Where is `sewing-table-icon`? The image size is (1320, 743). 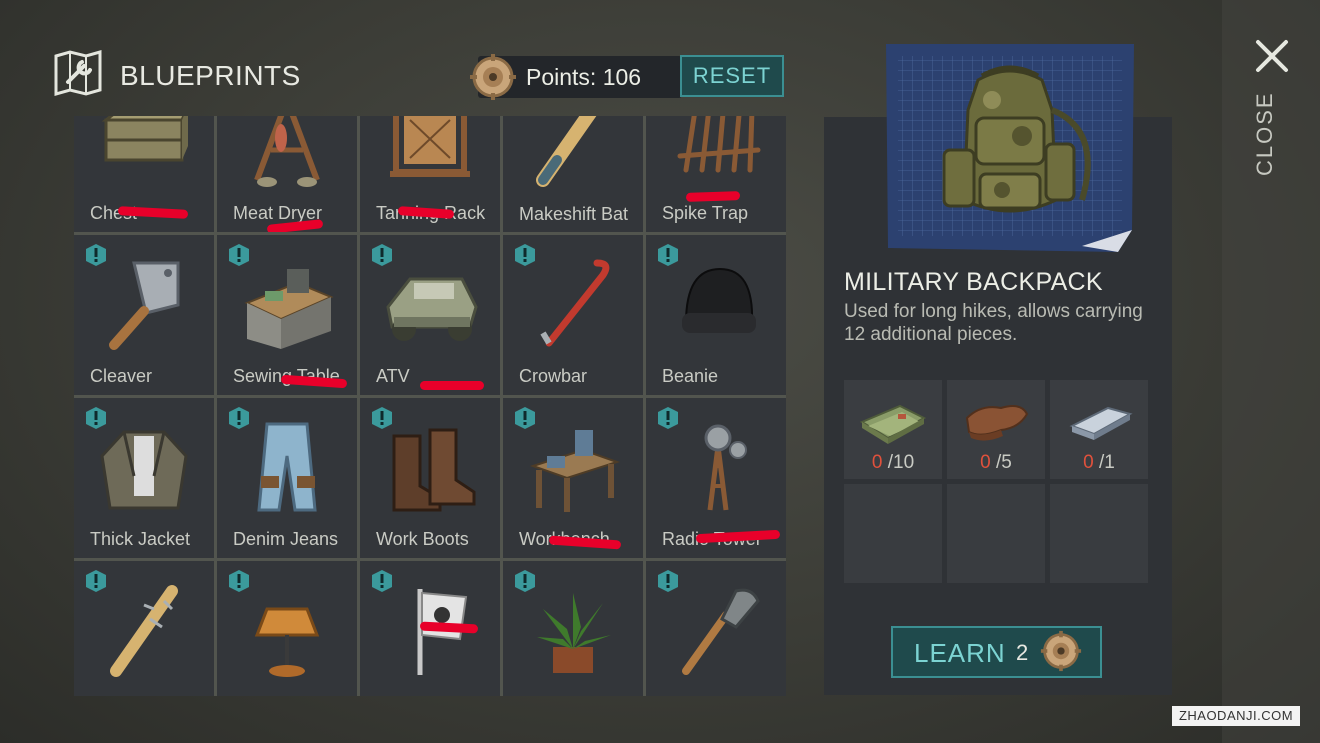
sewing-table-icon is located at coordinates (289, 309).